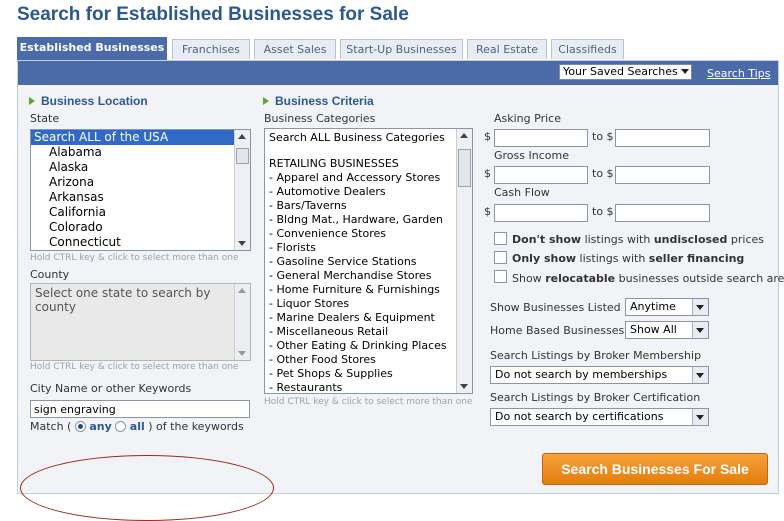 This screenshot has width=784, height=521. What do you see at coordinates (100, 426) in the screenshot?
I see `match-any-label: any` at bounding box center [100, 426].